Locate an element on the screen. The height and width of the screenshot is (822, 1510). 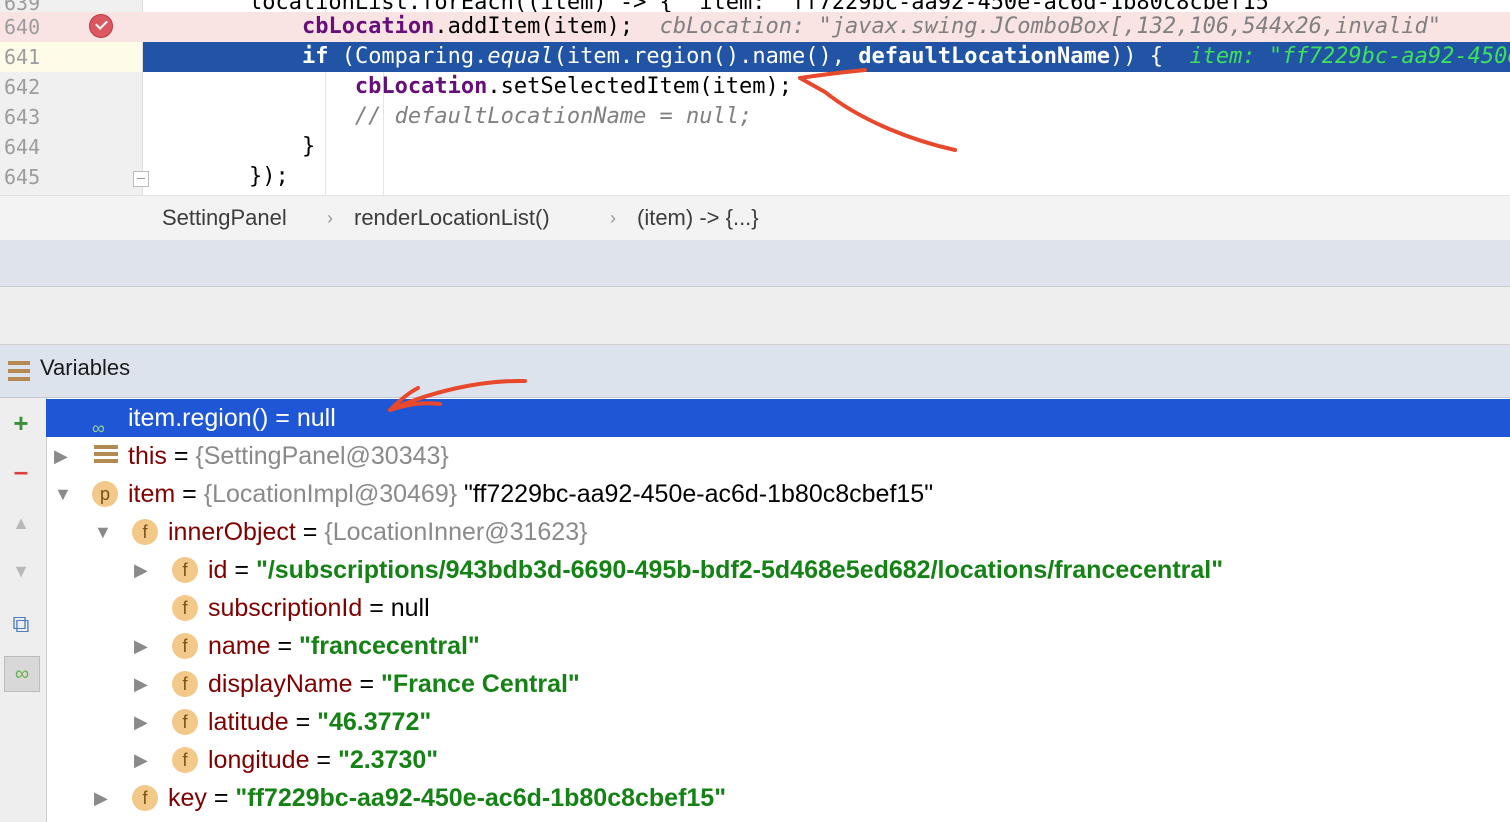
code-text: // defaultLocationName = null; is located at coordinates (826, 117).